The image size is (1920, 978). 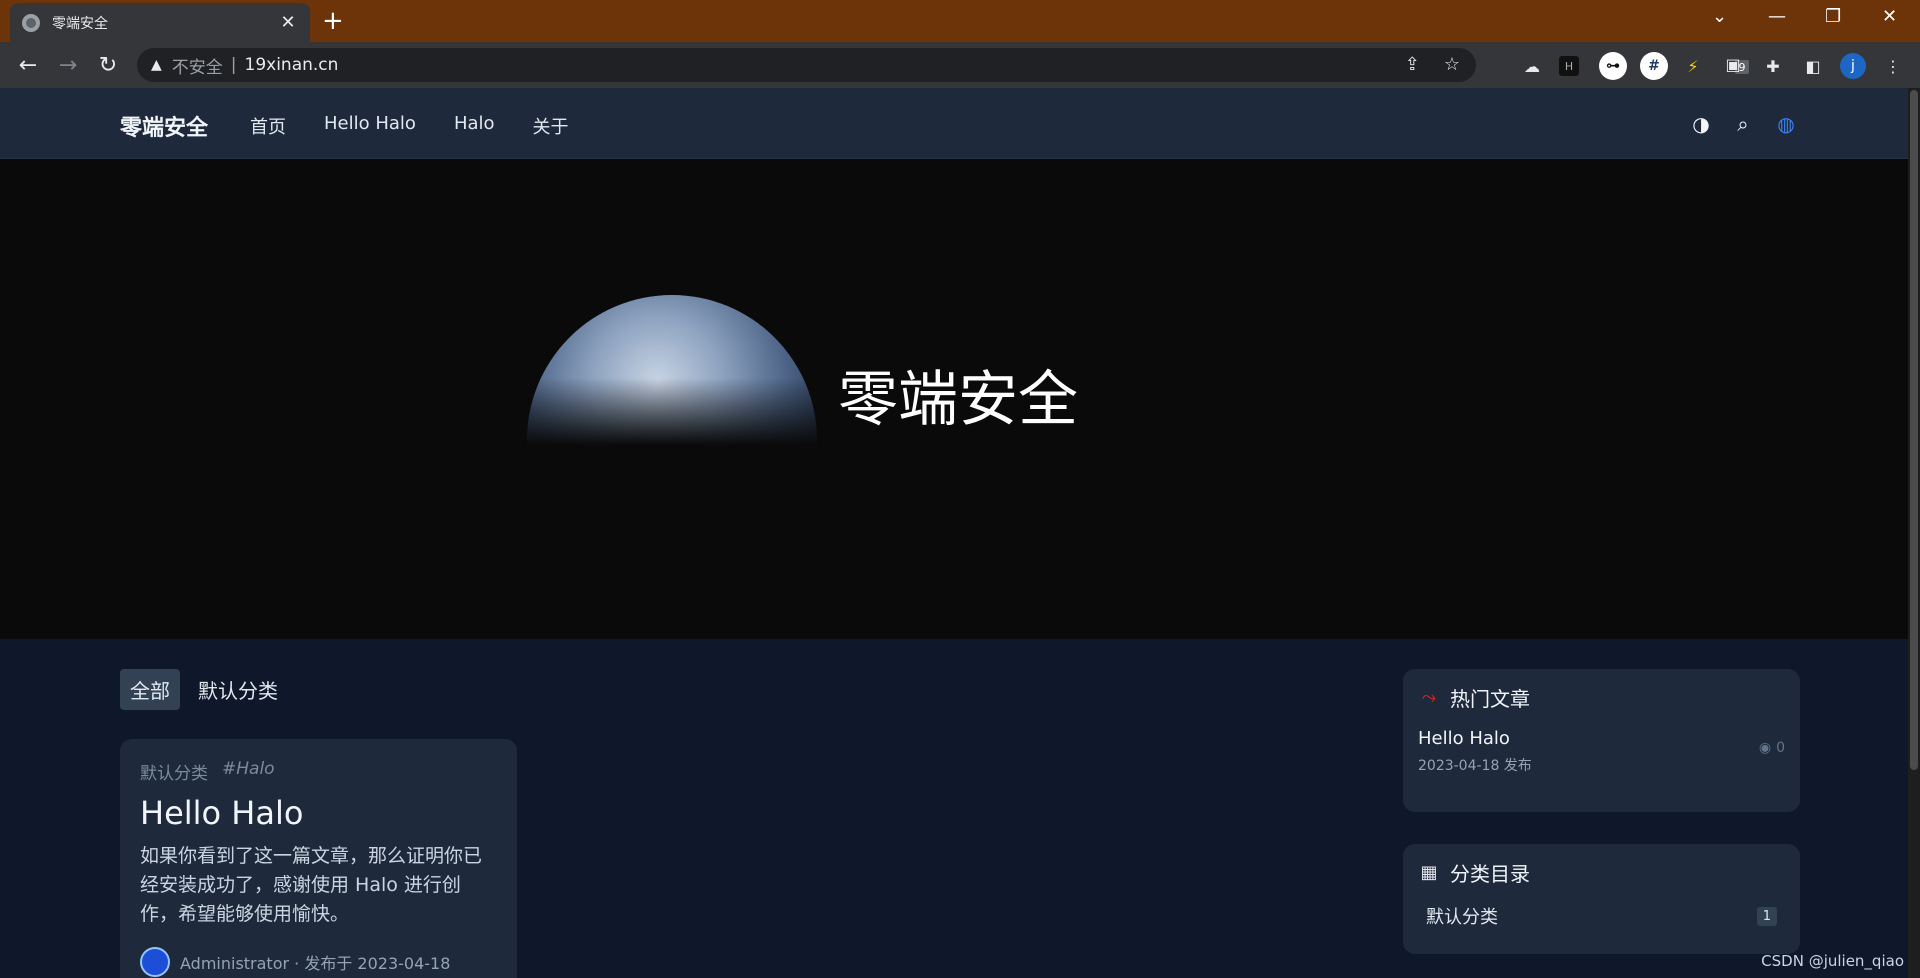 What do you see at coordinates (80, 23) in the screenshot?
I see `tab-title: 零端安全` at bounding box center [80, 23].